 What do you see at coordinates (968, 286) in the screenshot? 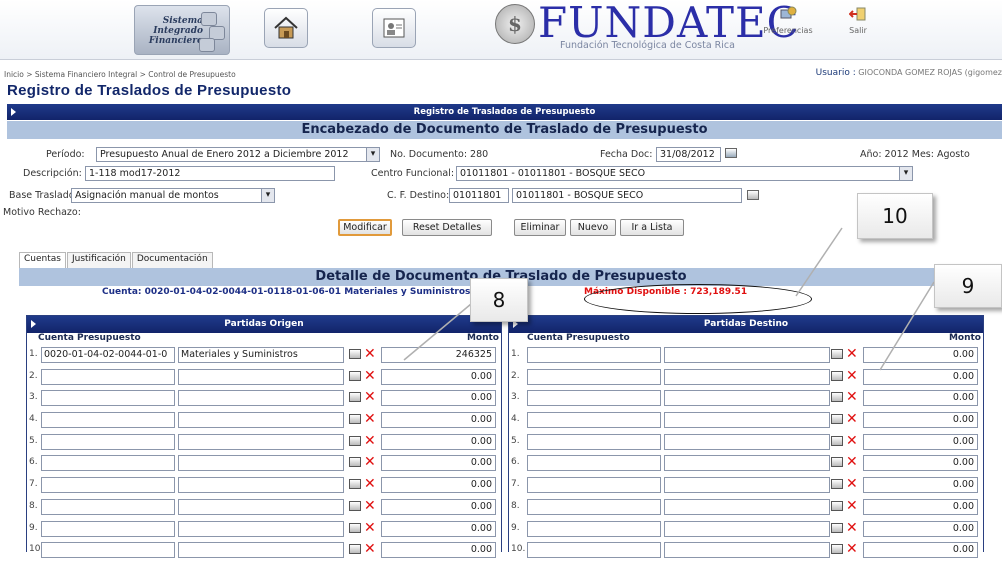
I see `callout-9: 9` at bounding box center [968, 286].